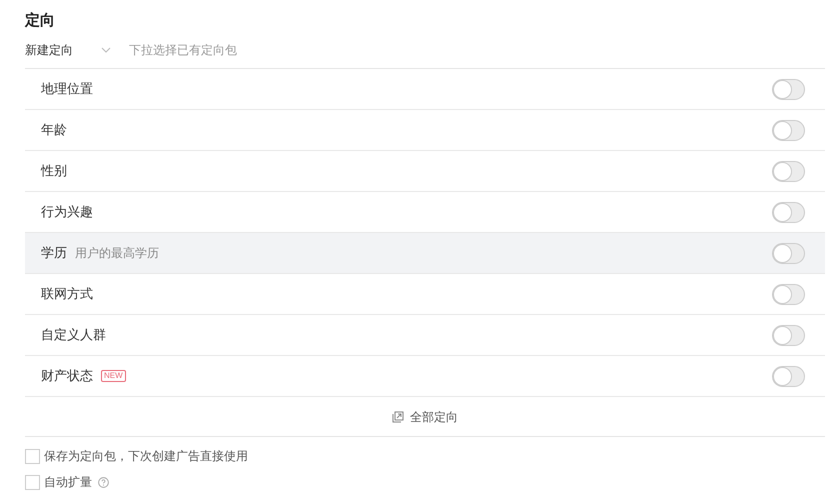 The height and width of the screenshot is (500, 835). Describe the element at coordinates (425, 253) in the screenshot. I see `targeting-row: 学历 用户的最高学历` at that location.